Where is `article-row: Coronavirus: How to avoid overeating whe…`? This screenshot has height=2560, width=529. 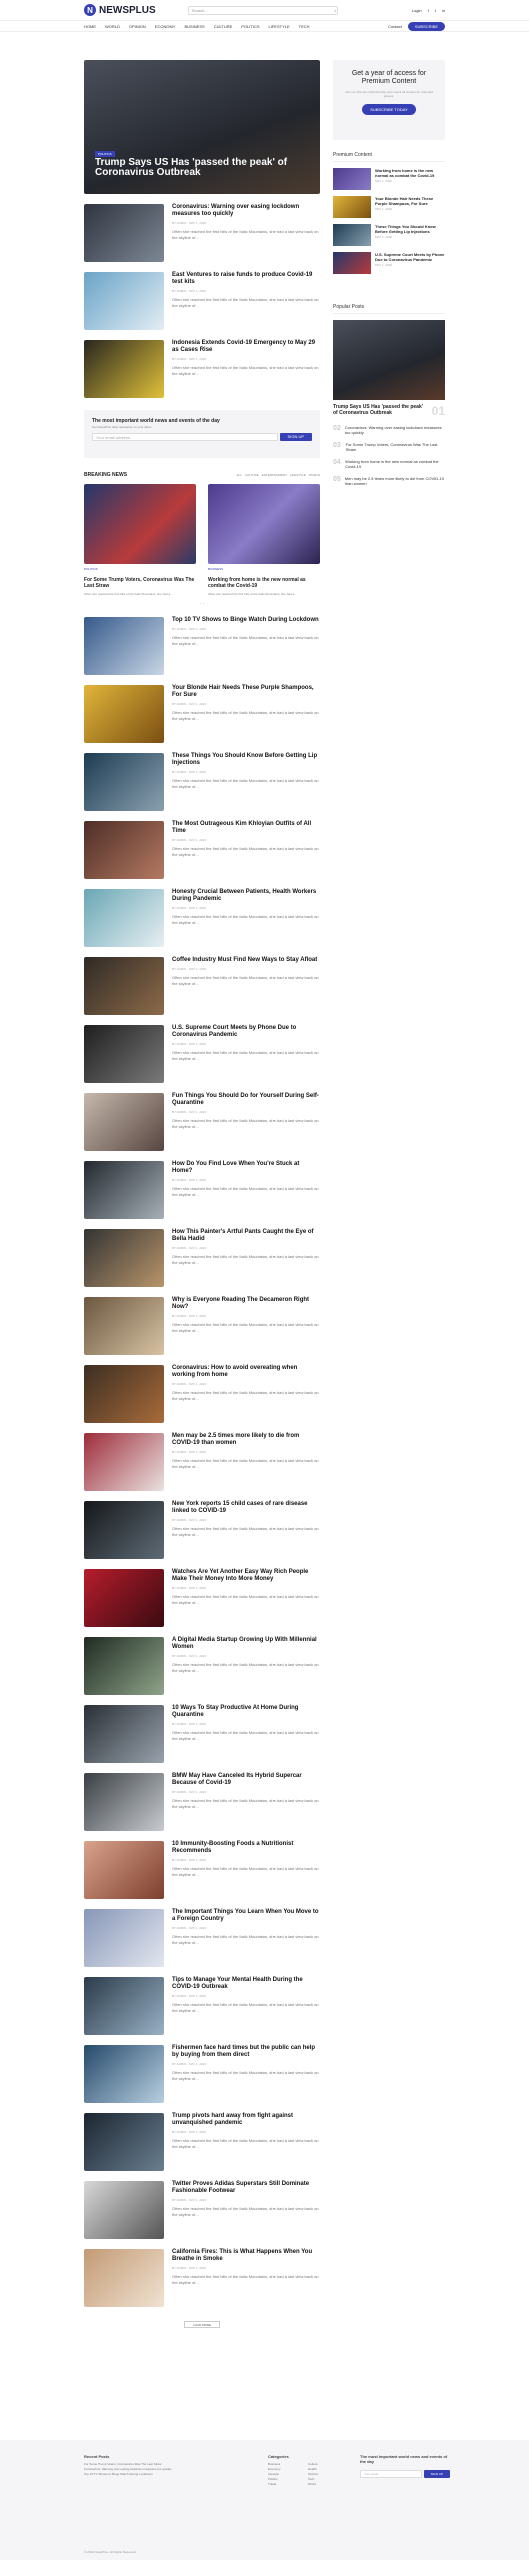 article-row: Coronavirus: How to avoid overeating whe… is located at coordinates (202, 1394).